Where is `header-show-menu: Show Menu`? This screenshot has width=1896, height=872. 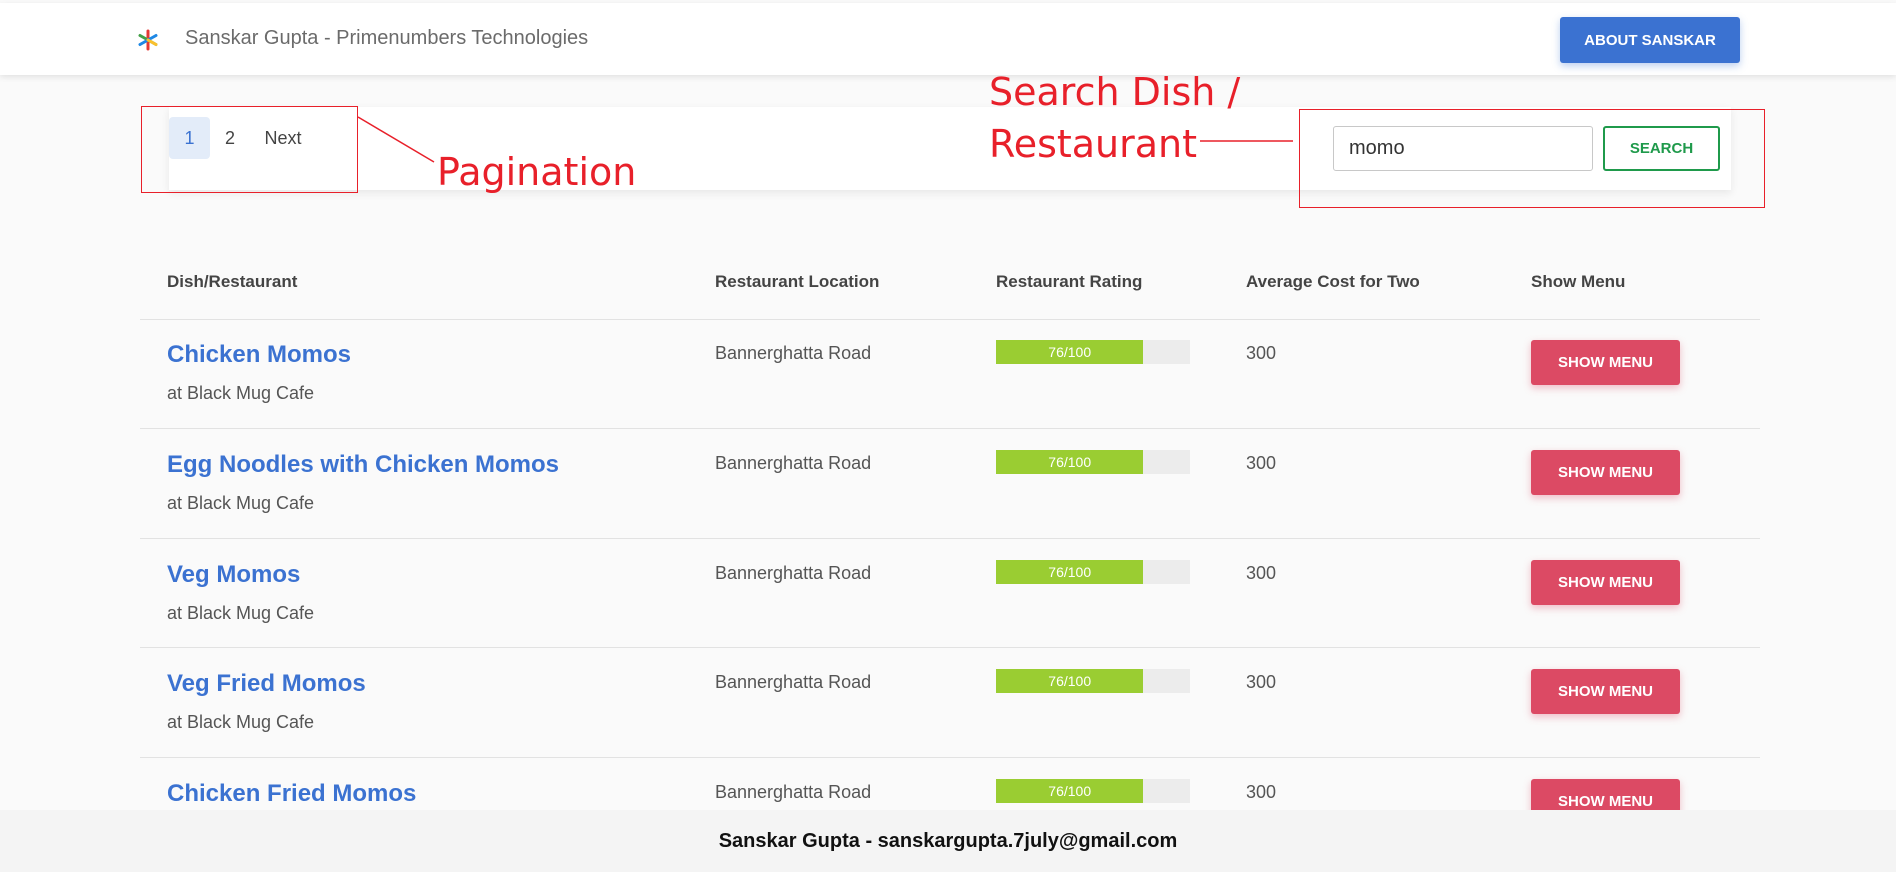
header-show-menu: Show Menu is located at coordinates (1578, 281).